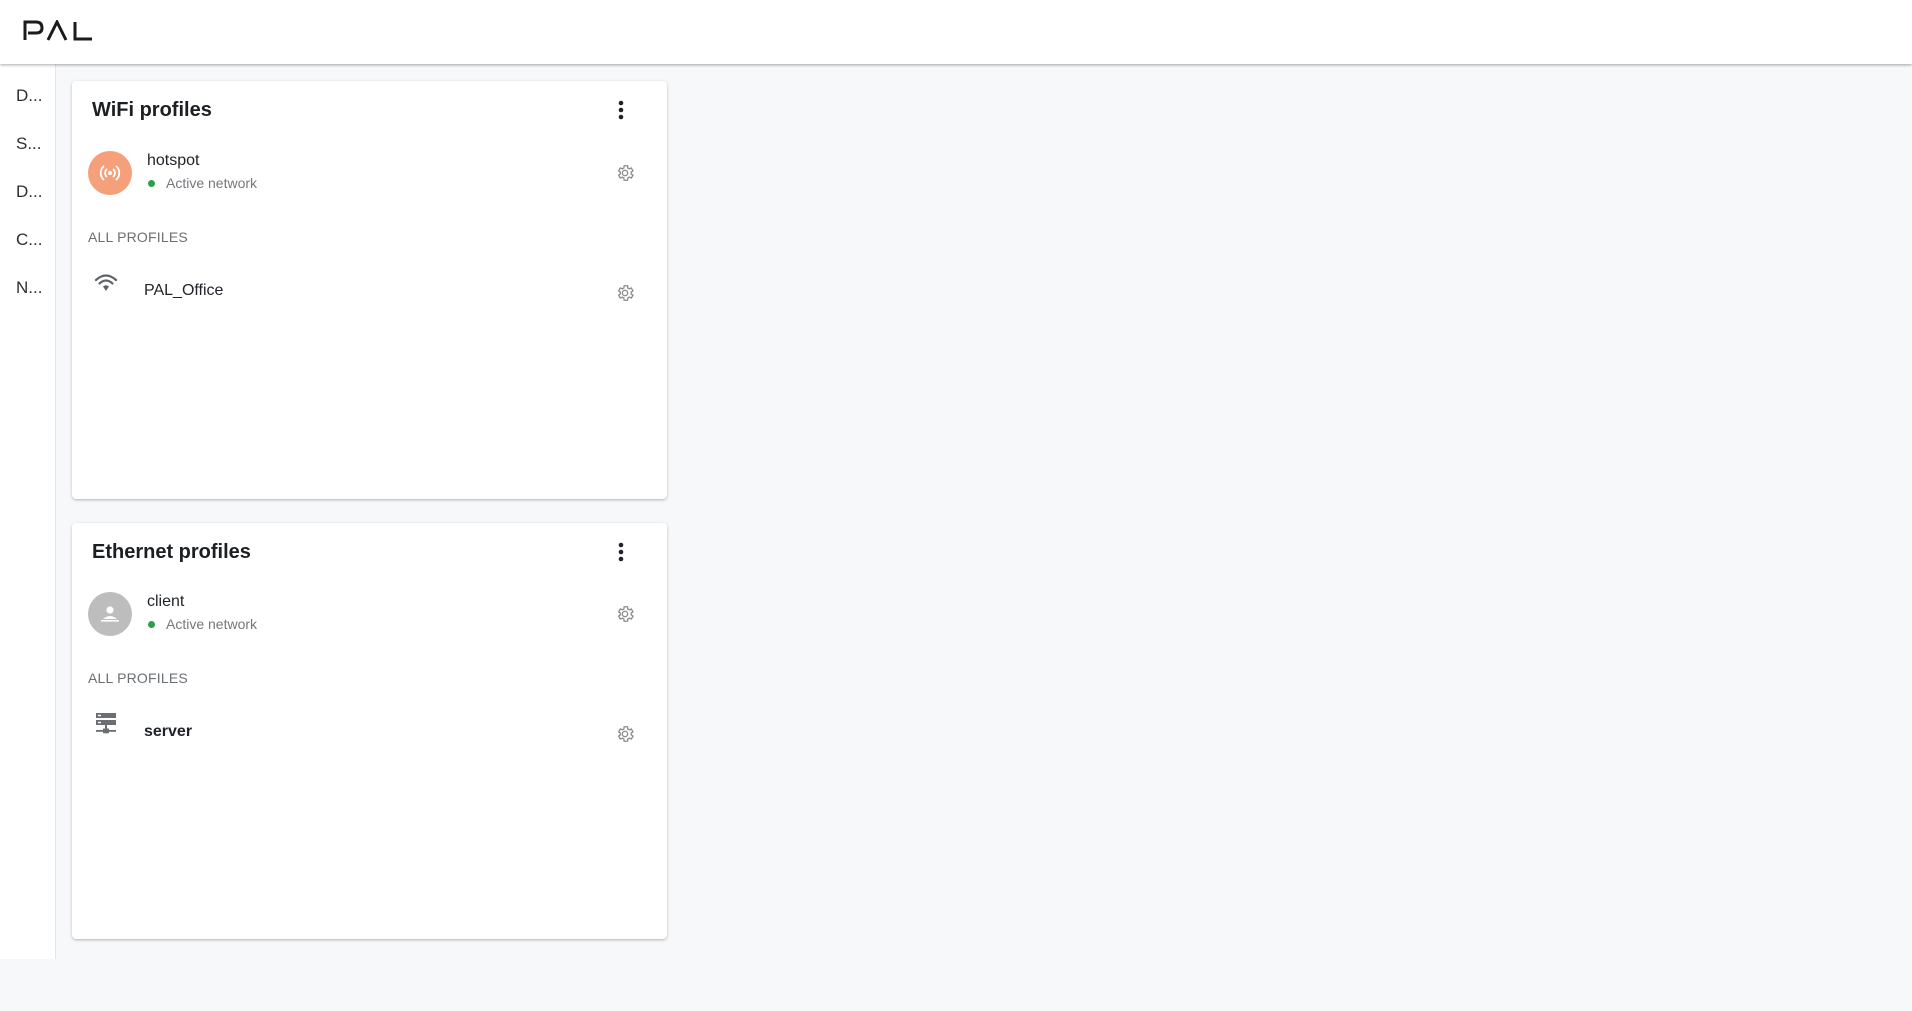 Image resolution: width=1912 pixels, height=1011 pixels. Describe the element at coordinates (625, 173) in the screenshot. I see `hotspot-settings-gear-icon` at that location.